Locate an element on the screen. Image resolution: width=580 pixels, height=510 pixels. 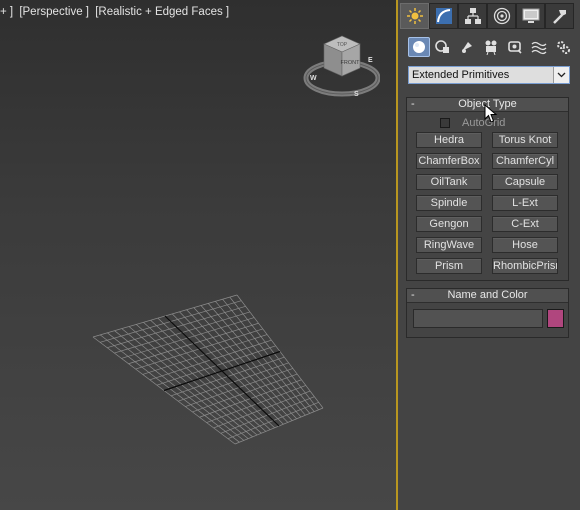
modify-tab is located at coordinates (443, 16).